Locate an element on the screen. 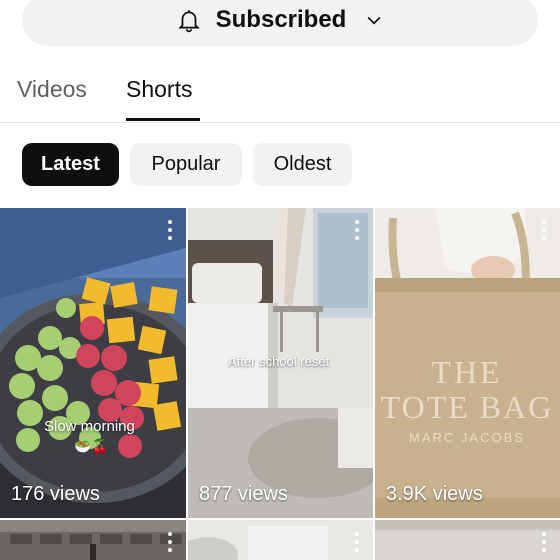 Image resolution: width=560 pixels, height=560 pixels. channel-tabs: Videos Shorts is located at coordinates (280, 93).